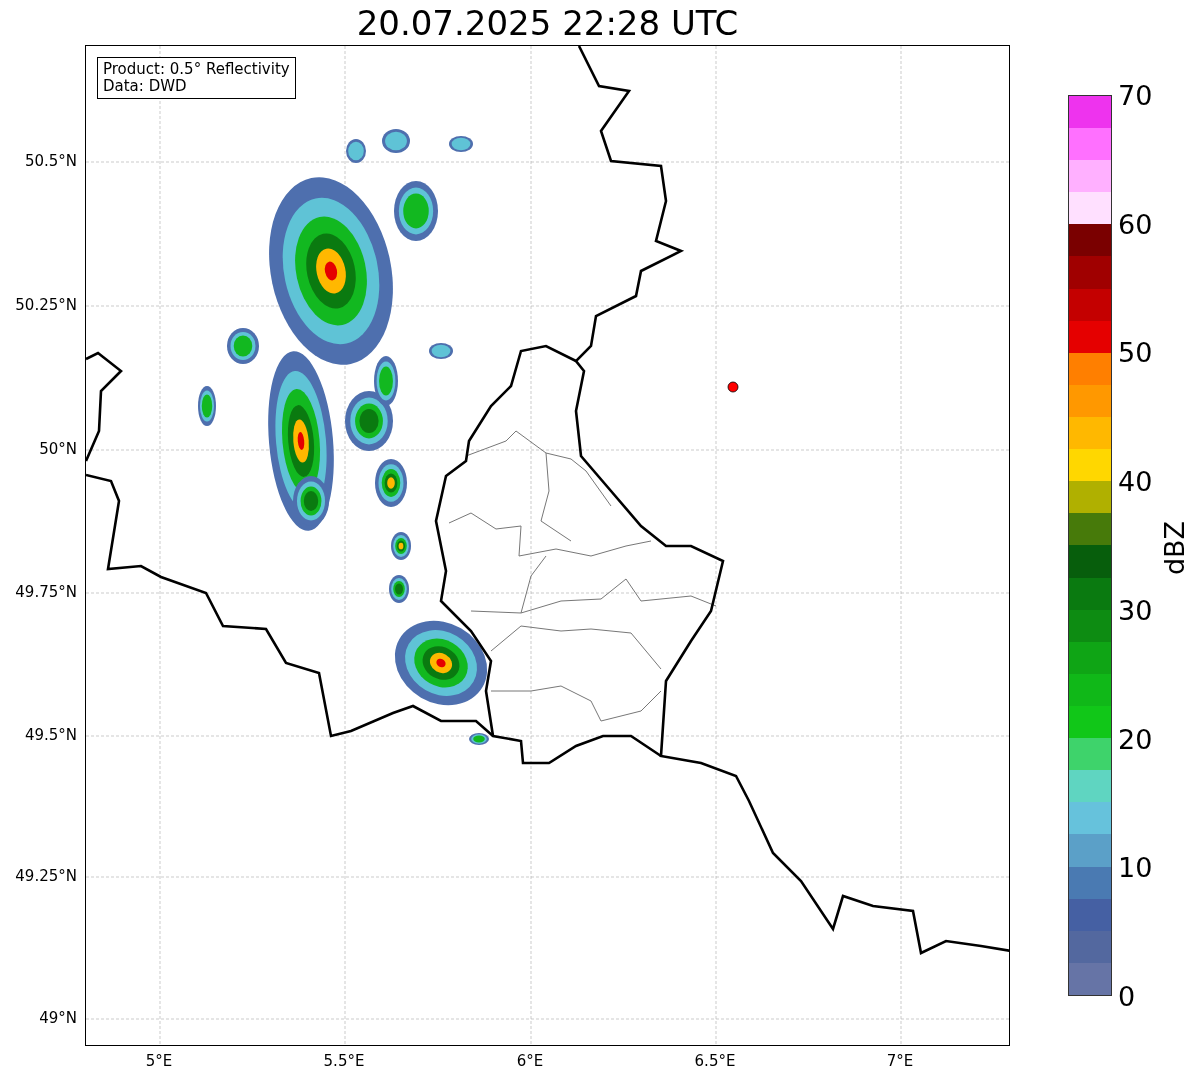 The height and width of the screenshot is (1081, 1202). Describe the element at coordinates (159, 1061) in the screenshot. I see `longitude-label: 5°E` at that location.